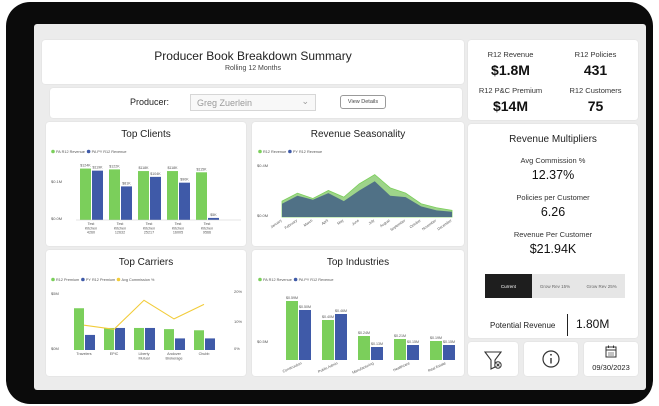  What do you see at coordinates (225, 103) in the screenshot?
I see `producer-value: Greg Zuerlein` at bounding box center [225, 103].